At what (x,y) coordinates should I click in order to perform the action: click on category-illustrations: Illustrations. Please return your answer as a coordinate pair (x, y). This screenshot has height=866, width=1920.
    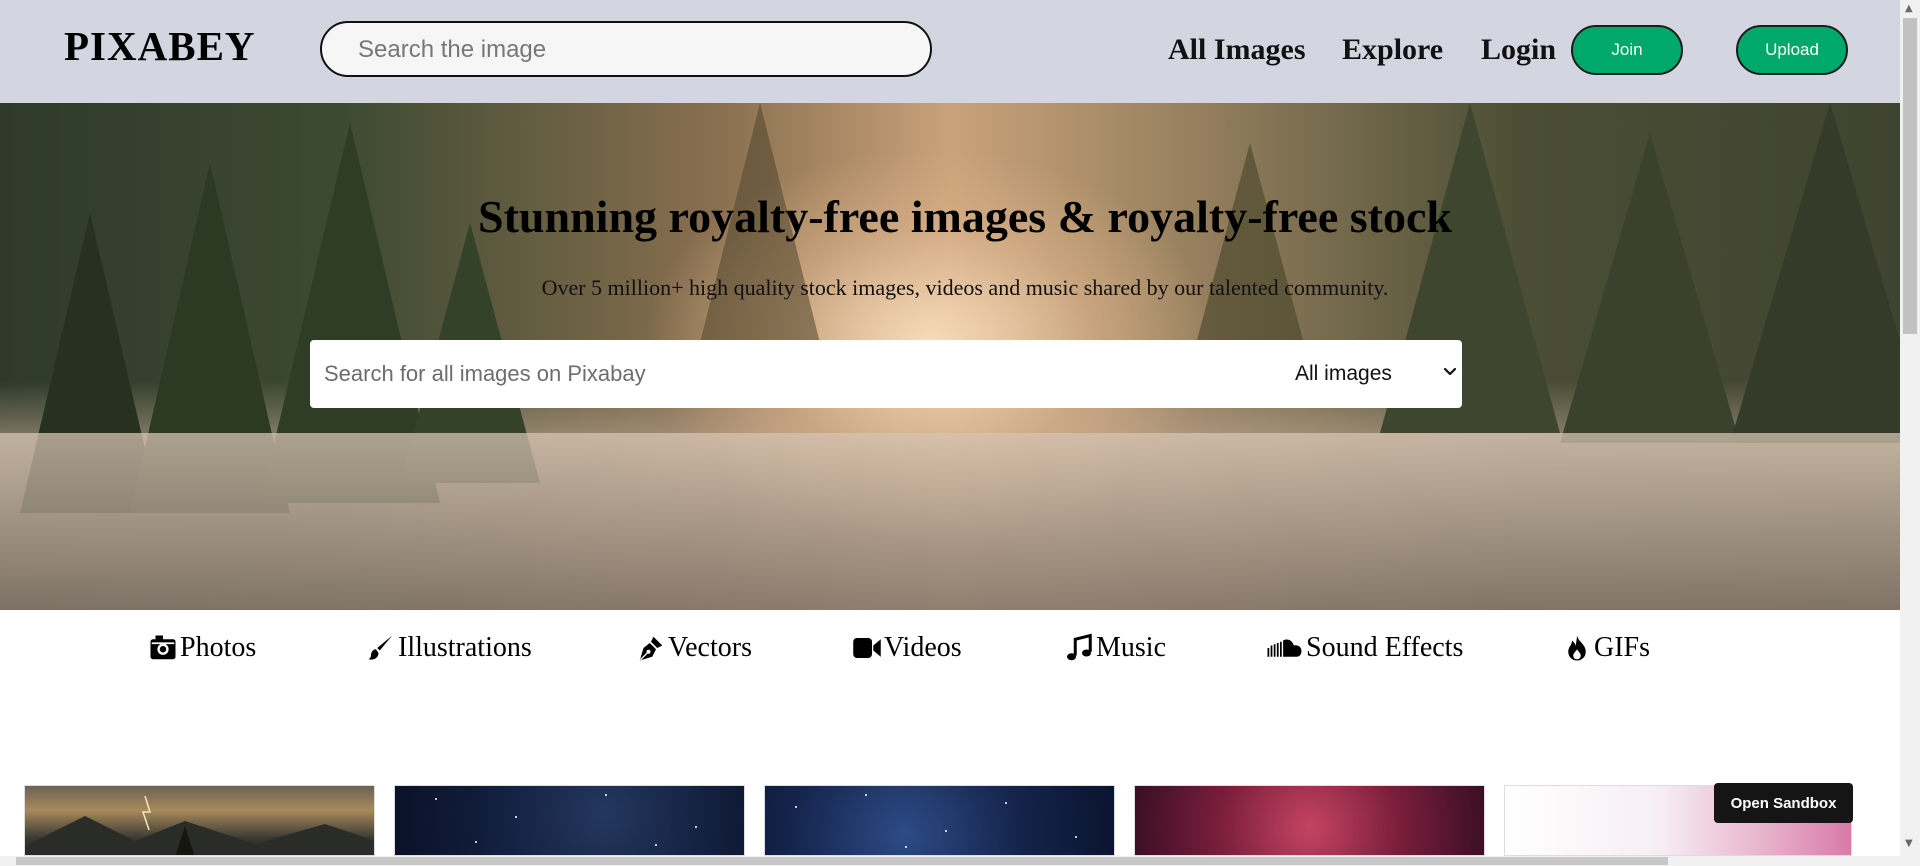
    Looking at the image, I should click on (449, 648).